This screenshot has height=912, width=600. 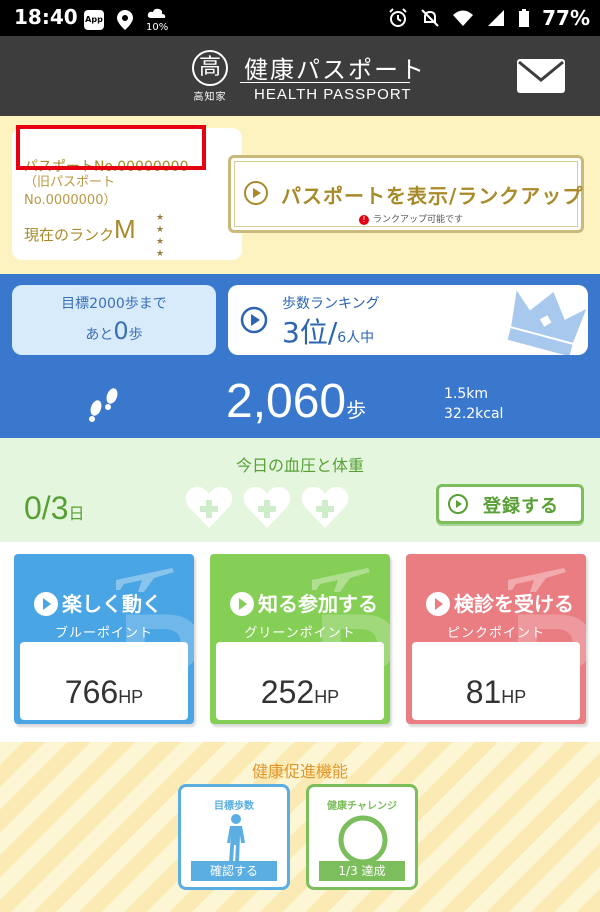 I want to click on app-subtitle: HEALTH PASSPORT, so click(x=333, y=94).